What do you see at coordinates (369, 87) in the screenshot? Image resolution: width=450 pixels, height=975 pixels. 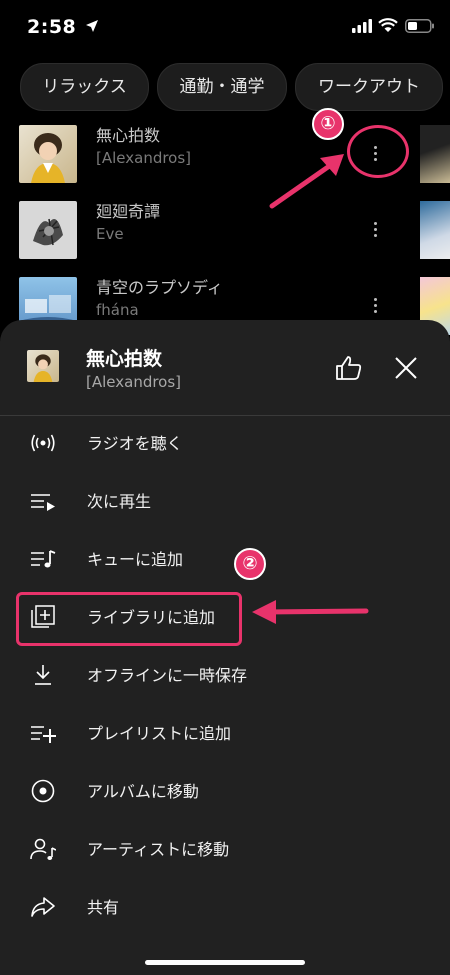 I see `chip-workout: ワークアウト` at bounding box center [369, 87].